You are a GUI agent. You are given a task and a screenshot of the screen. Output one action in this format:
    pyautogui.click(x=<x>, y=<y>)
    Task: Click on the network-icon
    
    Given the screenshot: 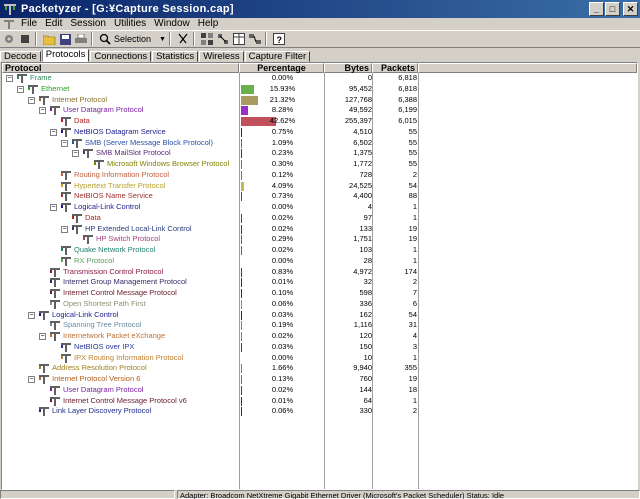 What is the action you would take?
    pyautogui.click(x=254, y=39)
    